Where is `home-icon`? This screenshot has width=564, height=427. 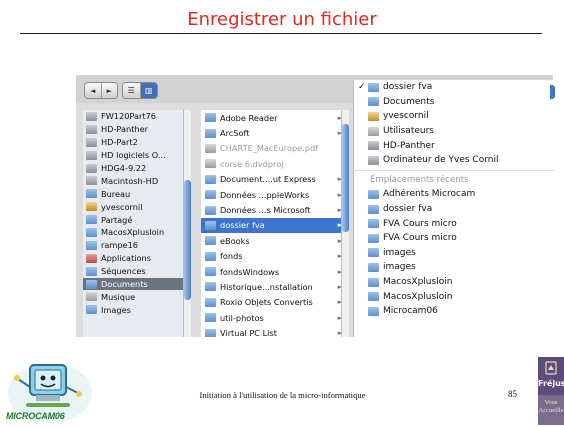
home-icon is located at coordinates (373, 116).